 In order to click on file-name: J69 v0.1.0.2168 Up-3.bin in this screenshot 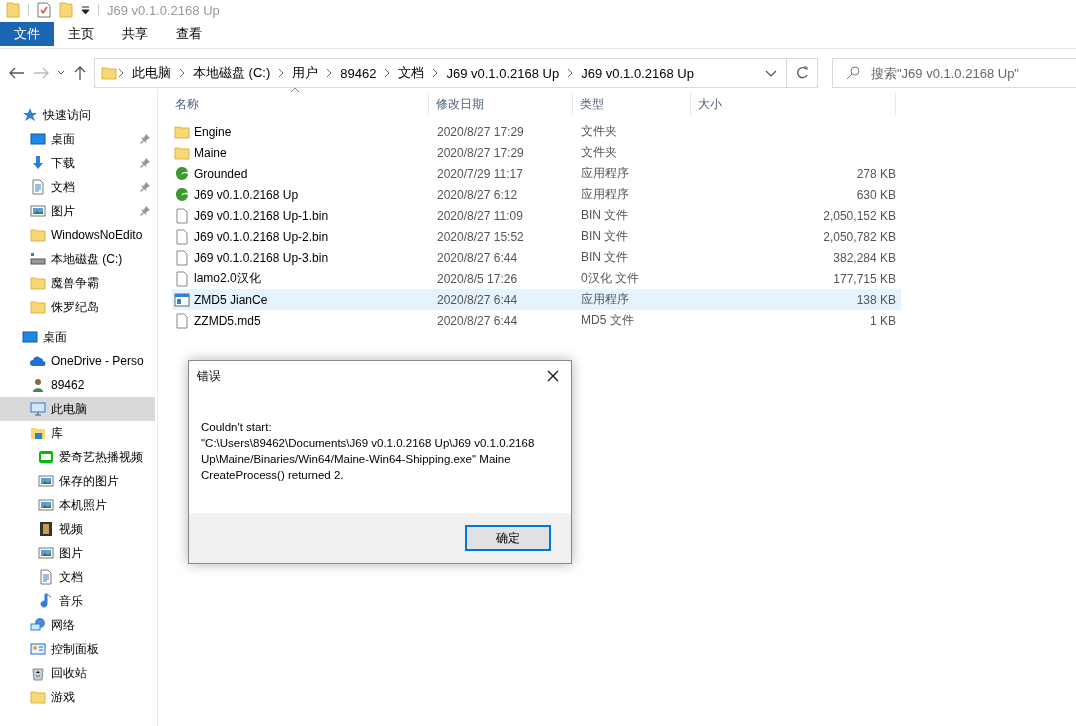, I will do `click(261, 257)`.